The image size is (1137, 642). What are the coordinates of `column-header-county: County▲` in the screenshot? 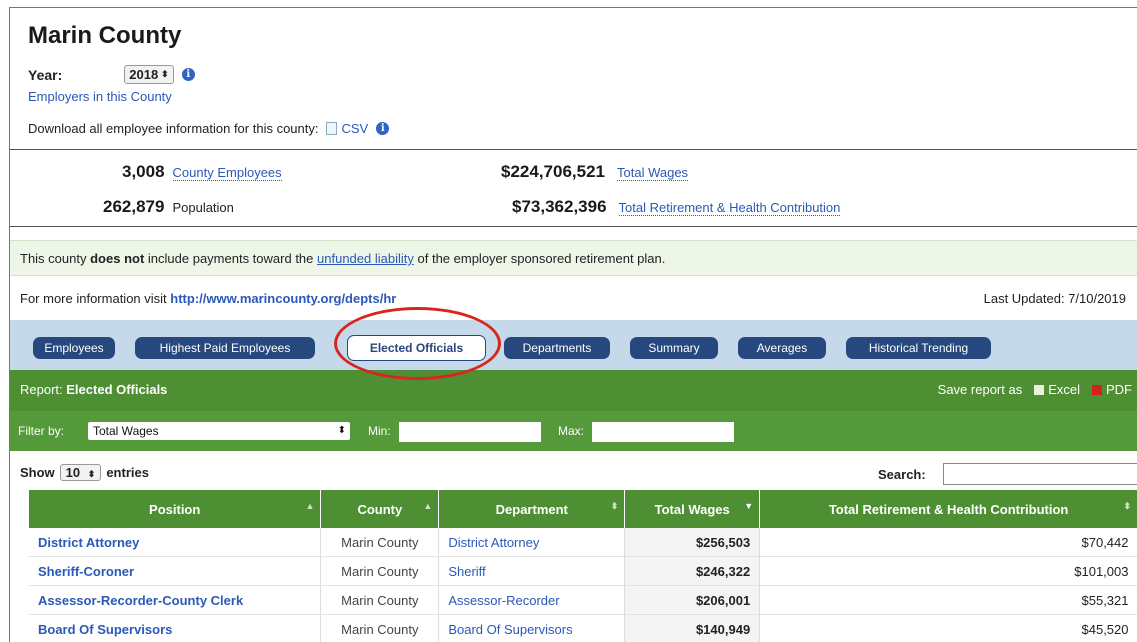 It's located at (380, 509).